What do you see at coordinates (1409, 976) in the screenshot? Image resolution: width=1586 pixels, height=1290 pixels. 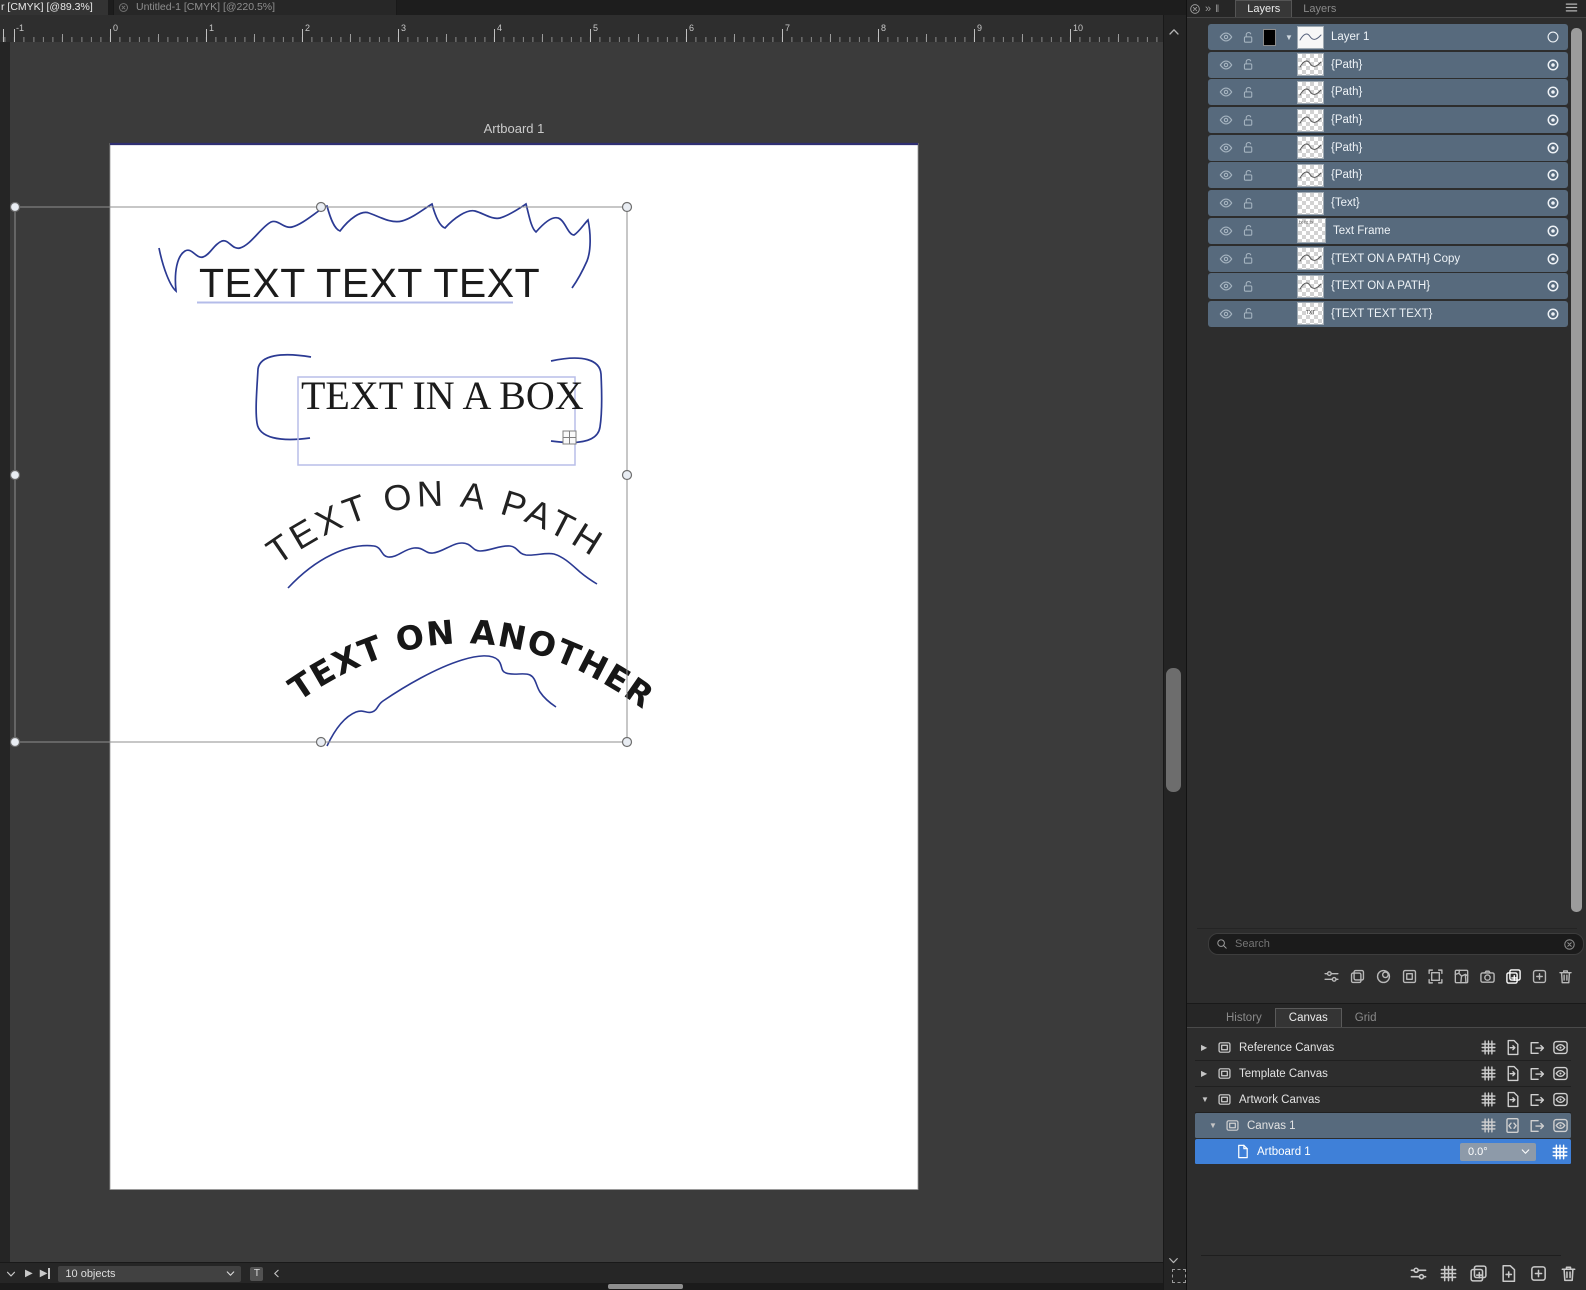 I see `group-layers-icon` at bounding box center [1409, 976].